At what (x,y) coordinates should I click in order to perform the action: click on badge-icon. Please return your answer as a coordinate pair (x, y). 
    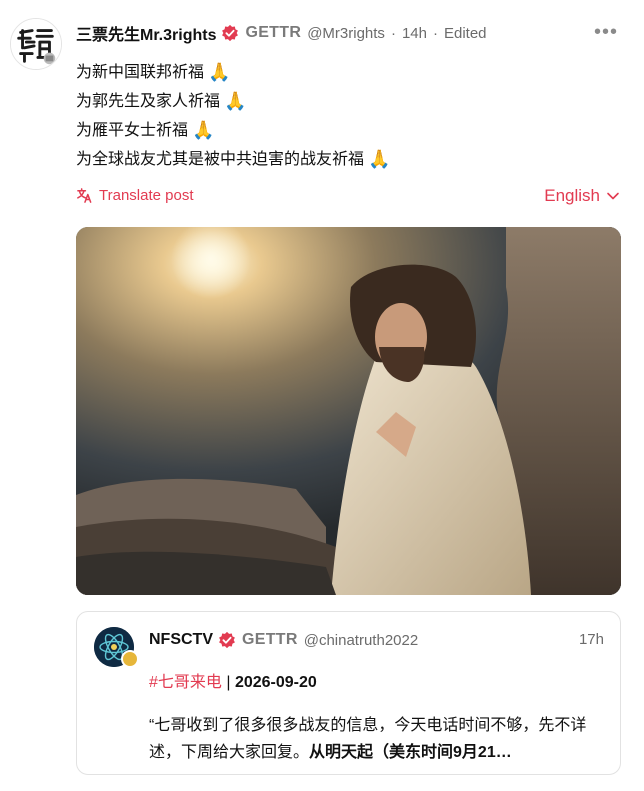
    Looking at the image, I should click on (130, 659).